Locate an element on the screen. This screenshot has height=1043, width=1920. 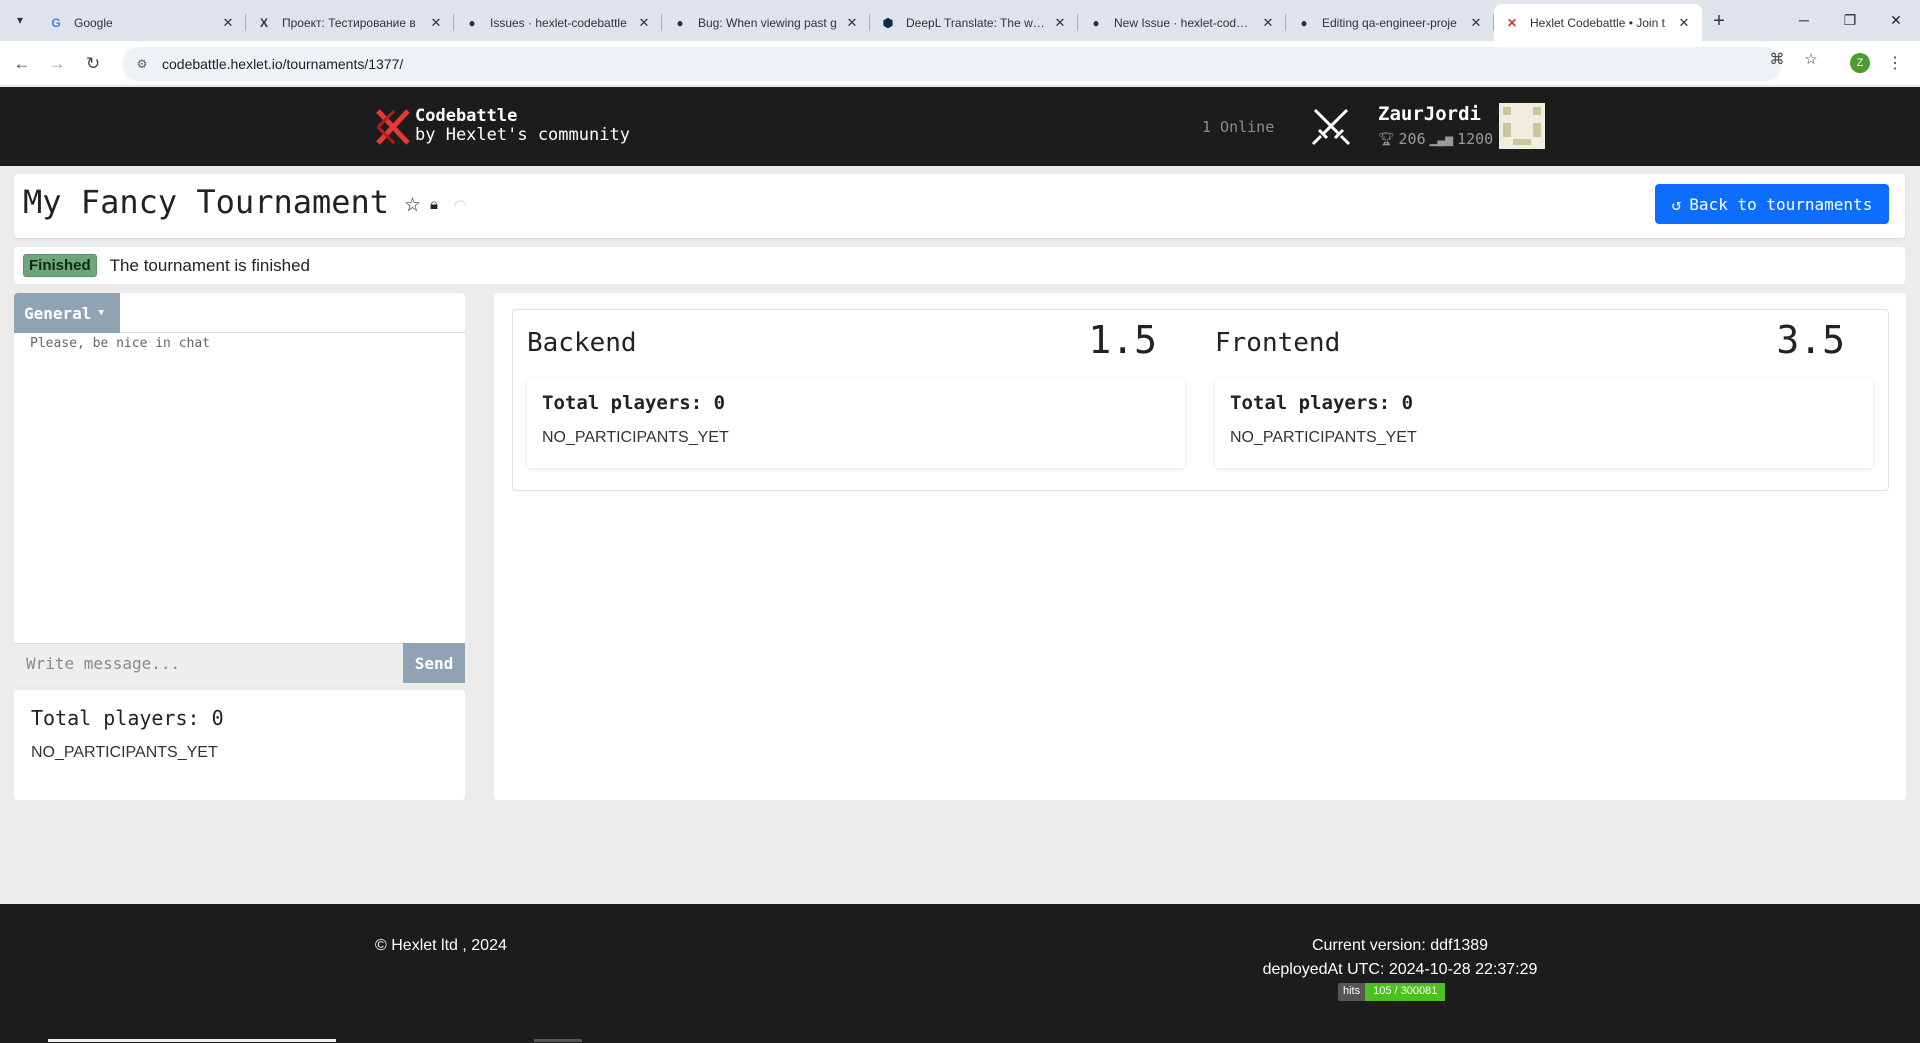
tab-title: Bug: When viewing past g is located at coordinates (767, 22).